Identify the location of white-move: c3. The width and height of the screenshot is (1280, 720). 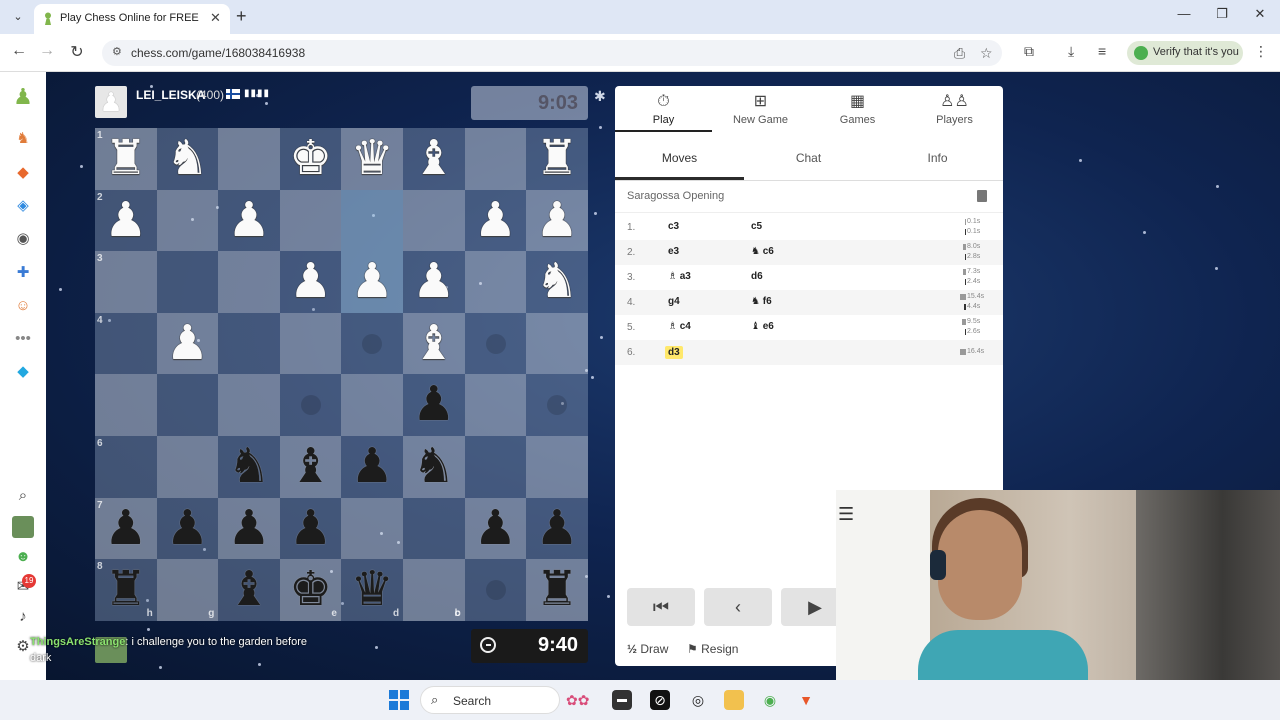
(673, 226).